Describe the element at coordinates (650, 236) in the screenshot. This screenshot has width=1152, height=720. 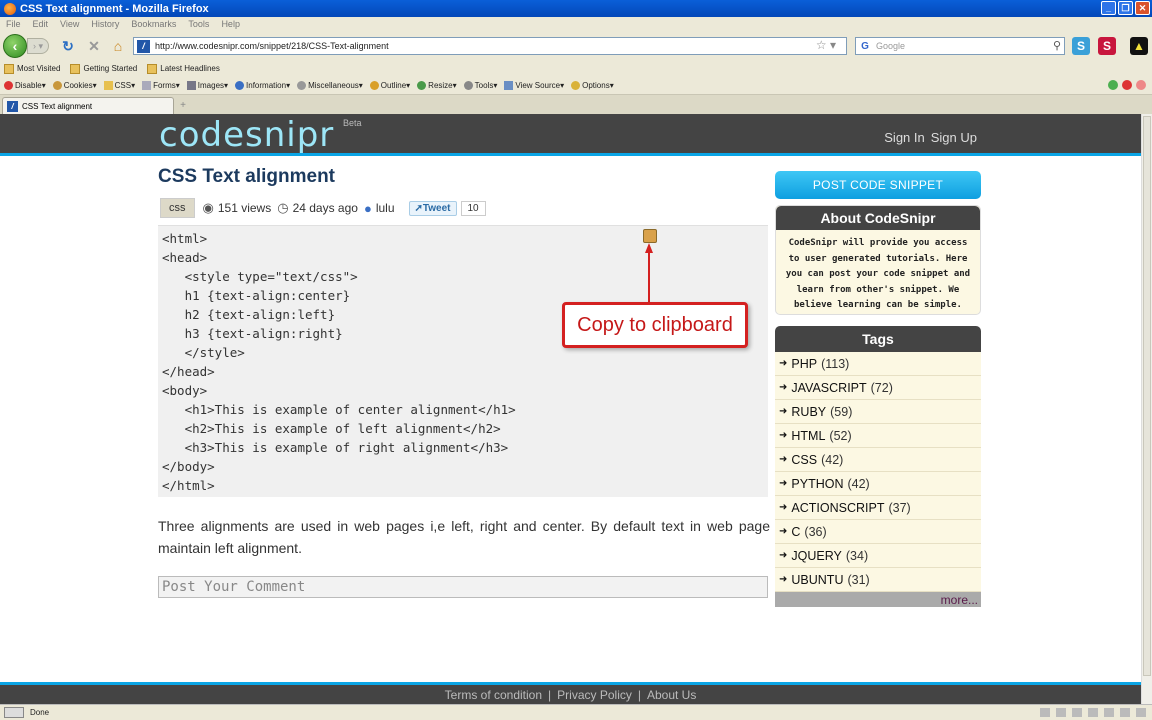
I see `copy-to-clipboard-icon` at that location.